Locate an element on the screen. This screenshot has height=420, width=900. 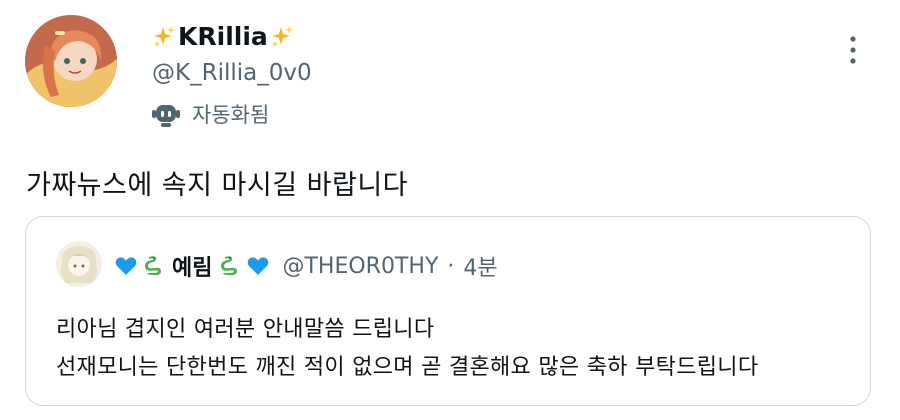
quoted-author-avatar is located at coordinates (79, 264).